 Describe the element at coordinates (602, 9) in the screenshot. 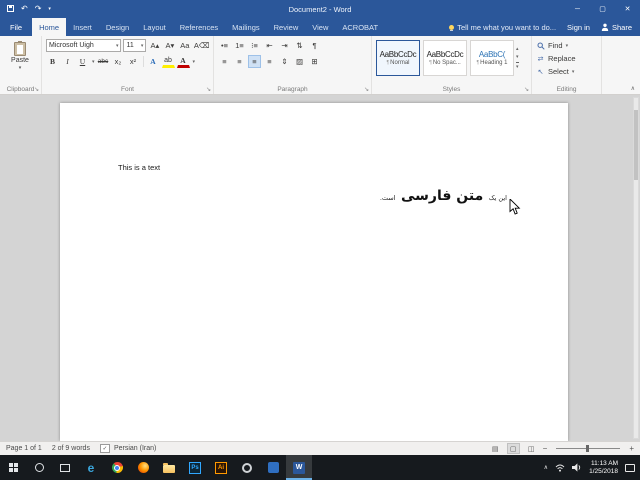

I see `maximize-button: ▢` at that location.